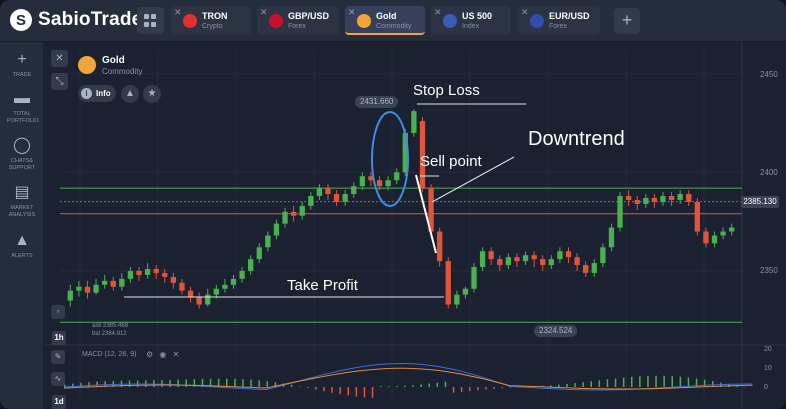  Describe the element at coordinates (22, 256) in the screenshot. I see `sidebar-item-label: ALERTS` at that location.